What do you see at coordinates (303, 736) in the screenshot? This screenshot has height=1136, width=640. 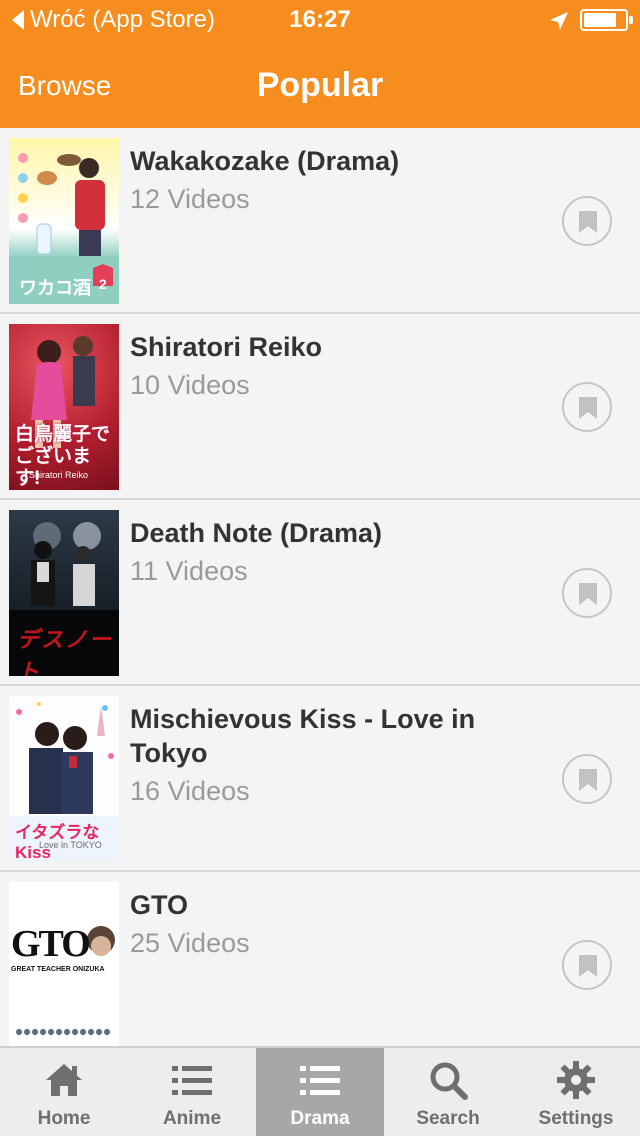 I see `item-title: Mischievous Kiss - Love in Tokyo` at bounding box center [303, 736].